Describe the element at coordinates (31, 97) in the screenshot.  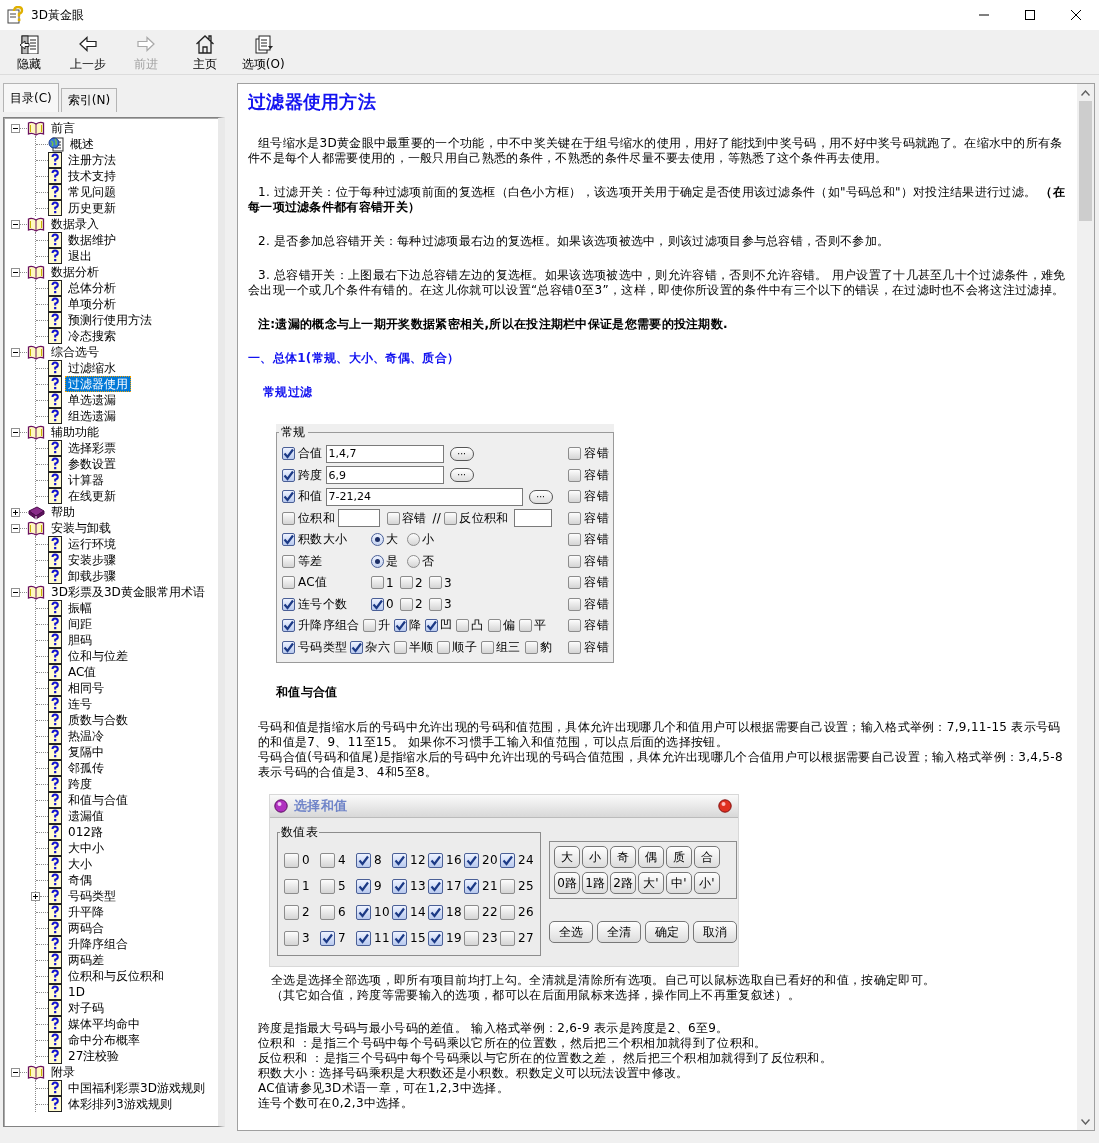
I see `tab: 目录(C)` at that location.